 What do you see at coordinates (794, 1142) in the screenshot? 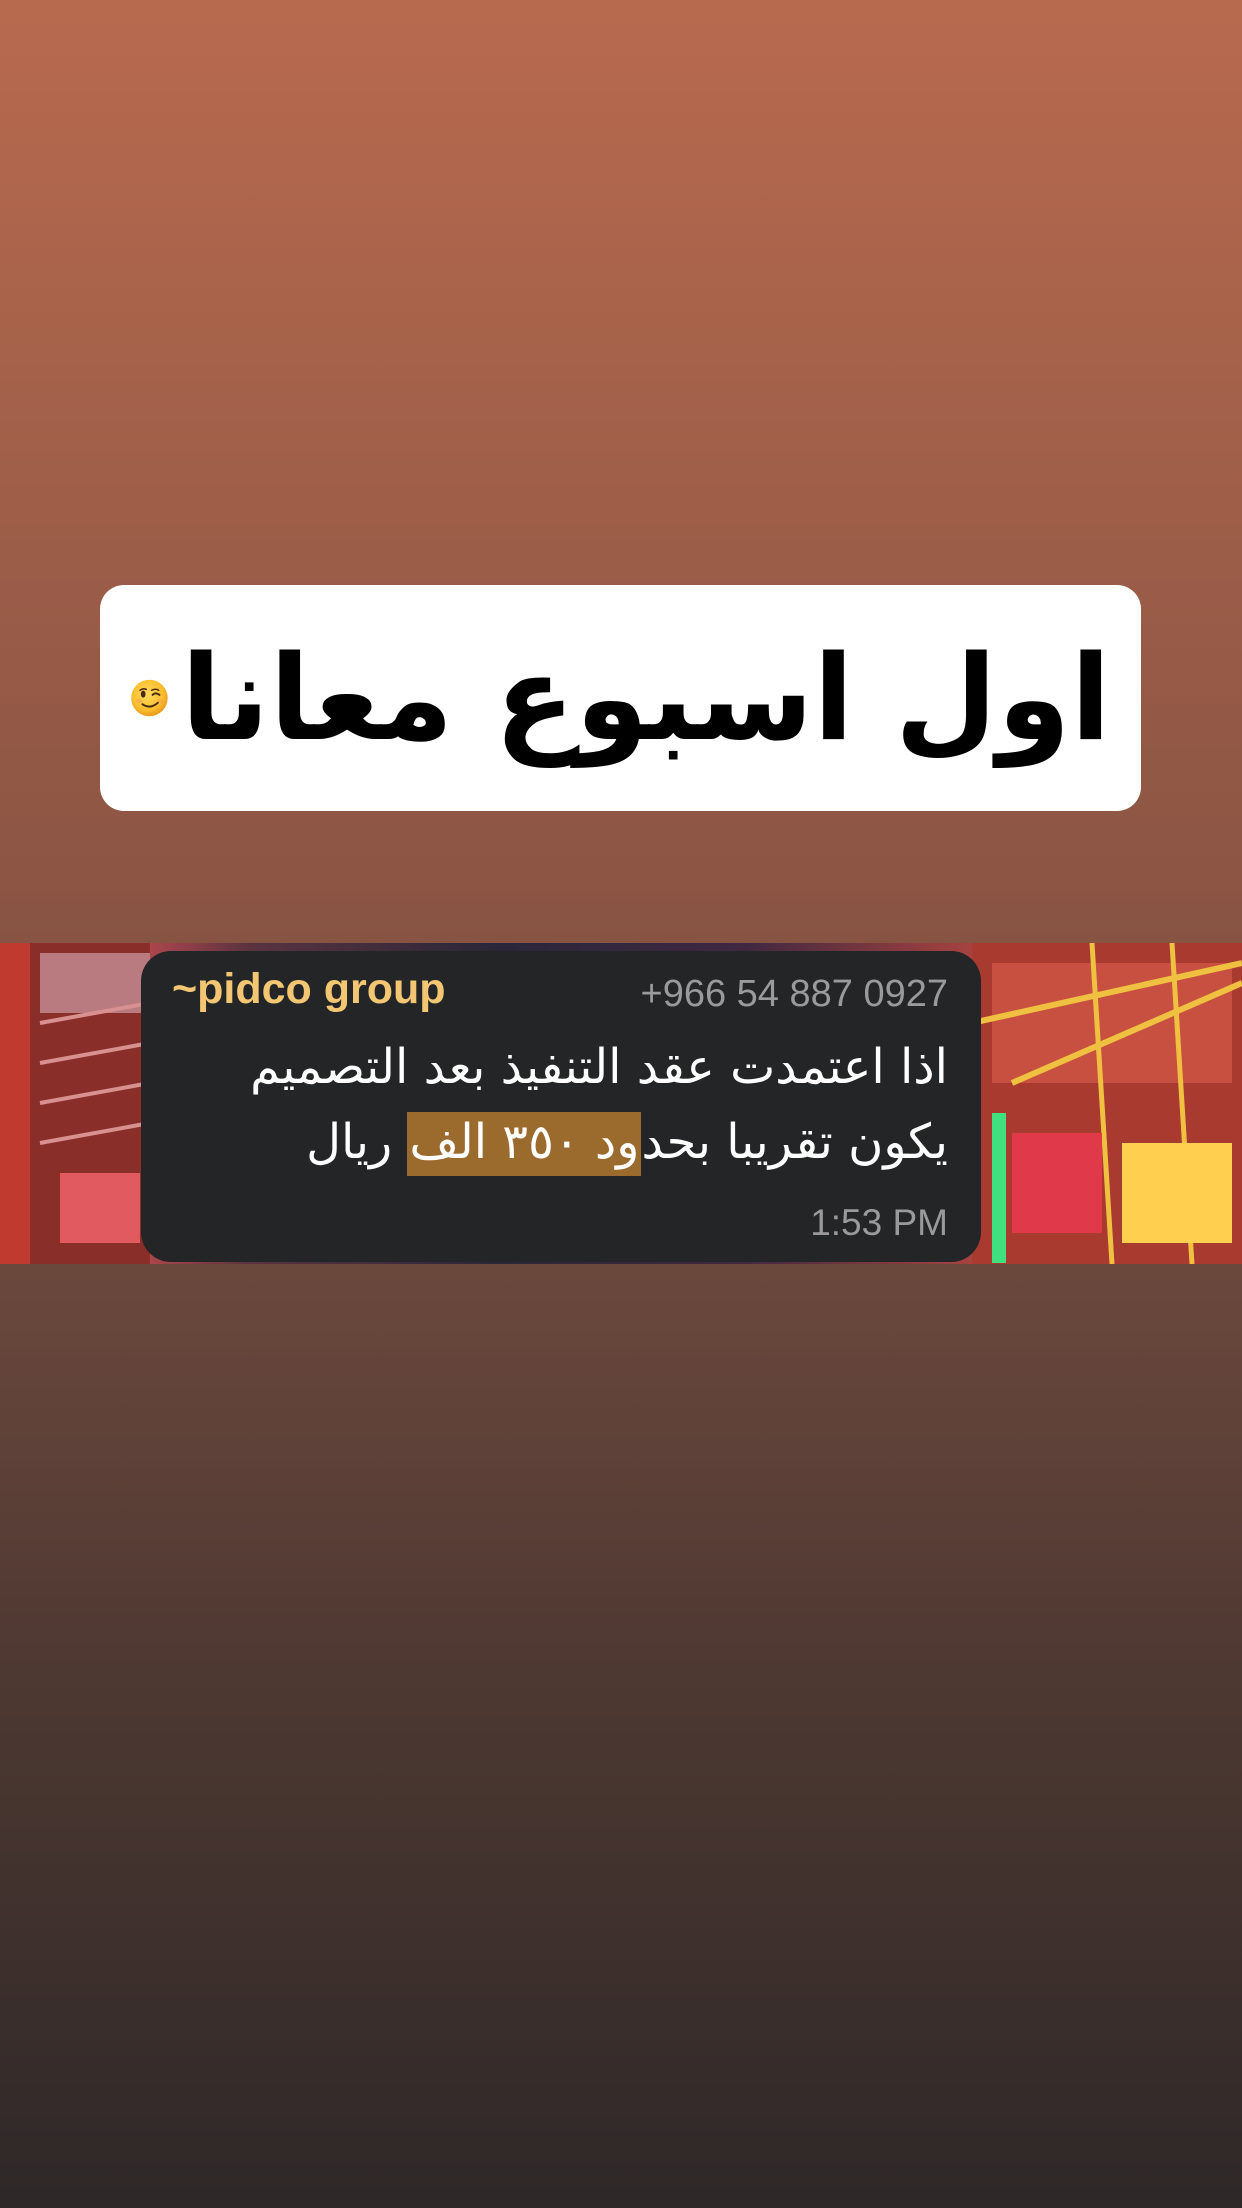
I see `message-text-part: يكون تقريبا بحد` at bounding box center [794, 1142].